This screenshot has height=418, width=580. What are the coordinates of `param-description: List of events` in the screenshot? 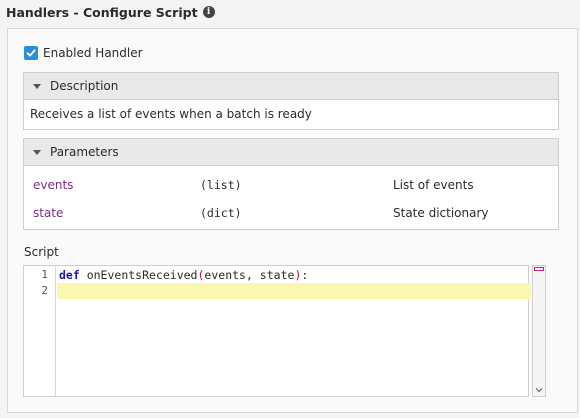 It's located at (433, 185).